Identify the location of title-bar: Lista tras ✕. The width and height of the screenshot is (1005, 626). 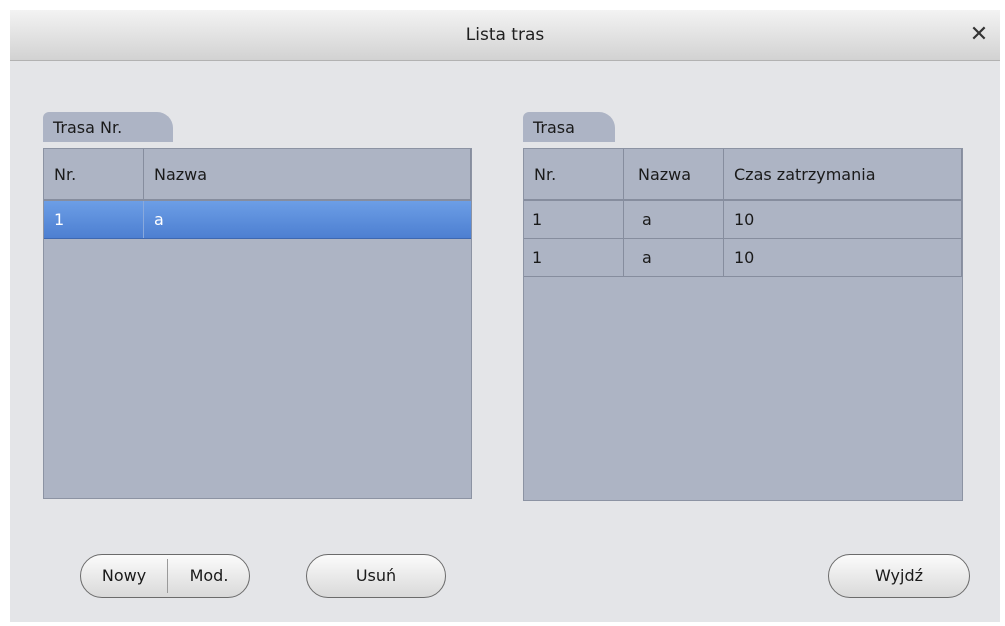
(505, 35).